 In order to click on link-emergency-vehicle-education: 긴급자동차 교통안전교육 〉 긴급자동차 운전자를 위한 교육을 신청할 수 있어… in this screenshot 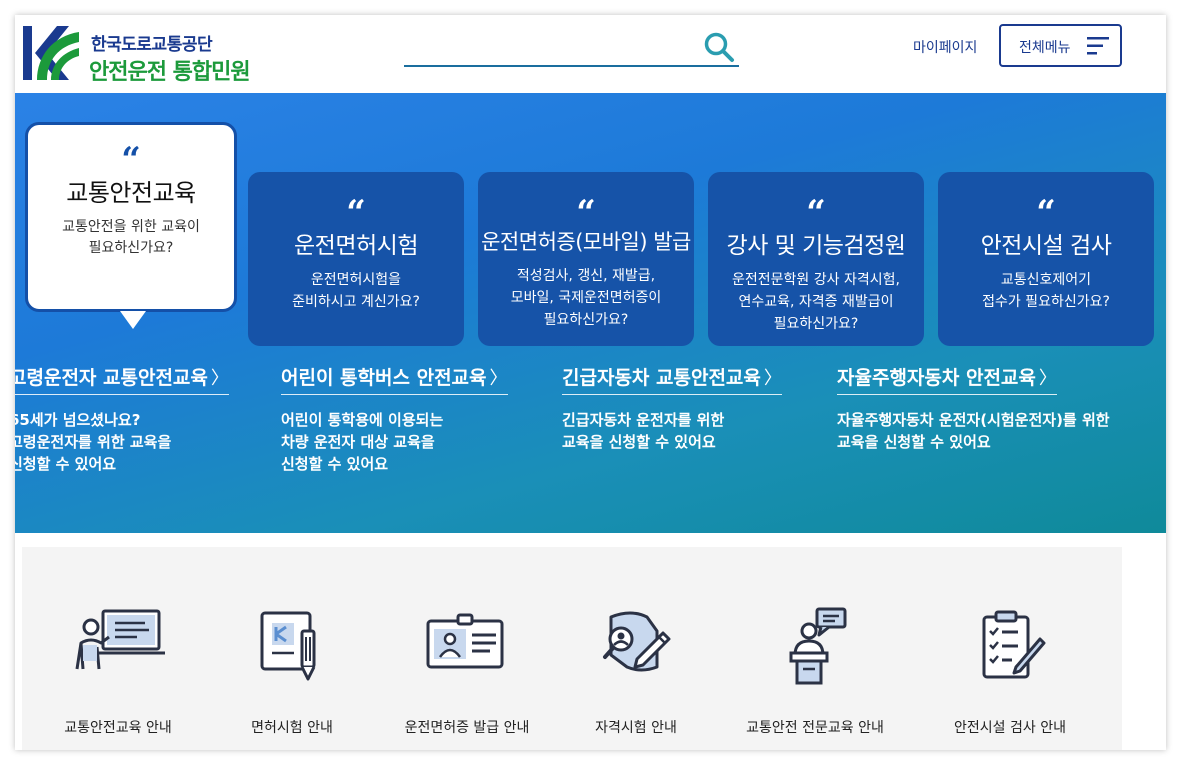, I will do `click(672, 408)`.